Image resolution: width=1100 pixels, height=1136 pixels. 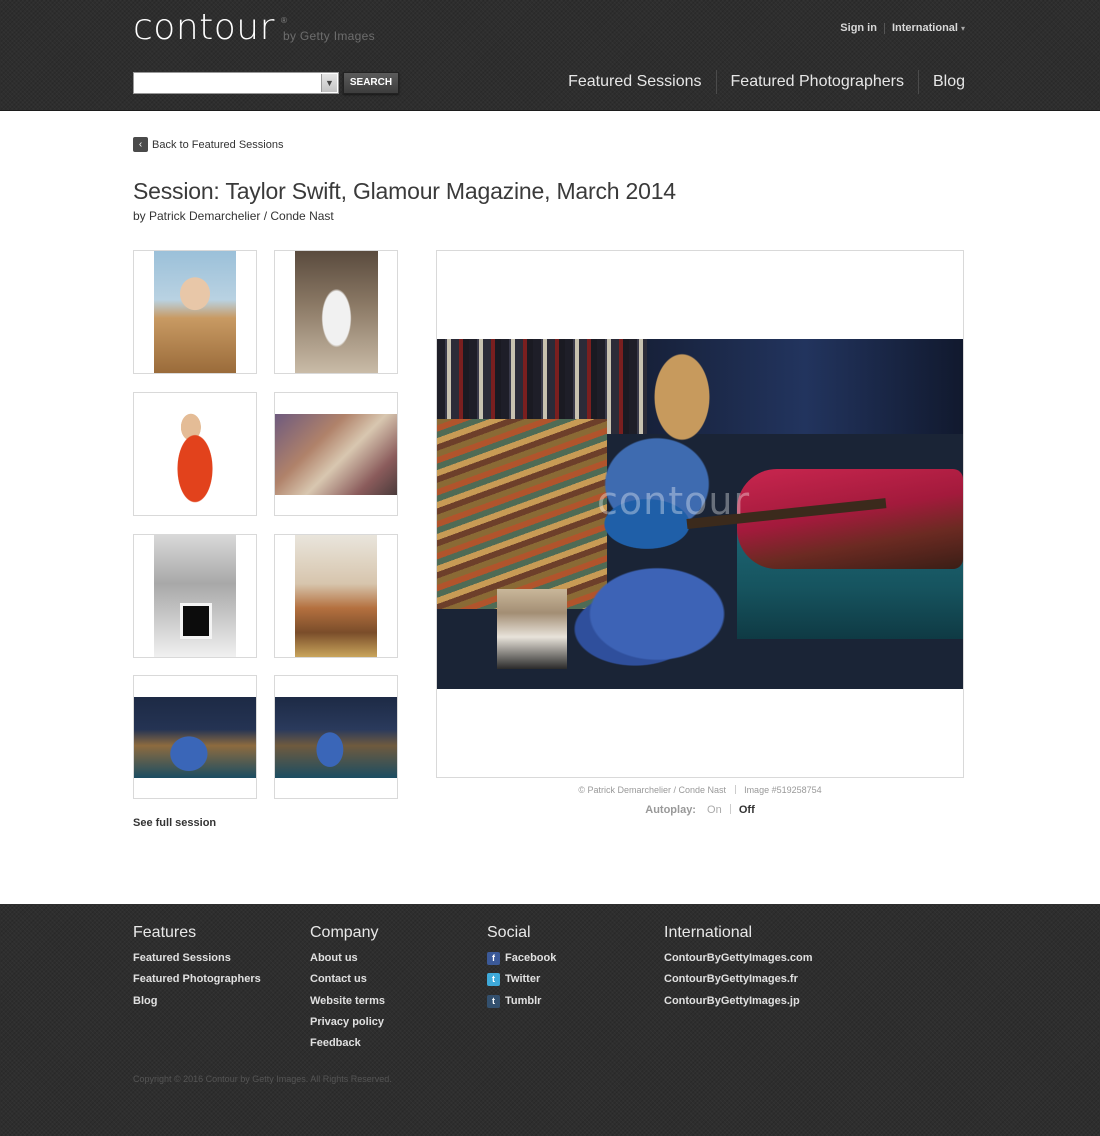 What do you see at coordinates (738, 1001) in the screenshot?
I see `footer-link-jp: ContourByGettyImages.jp` at bounding box center [738, 1001].